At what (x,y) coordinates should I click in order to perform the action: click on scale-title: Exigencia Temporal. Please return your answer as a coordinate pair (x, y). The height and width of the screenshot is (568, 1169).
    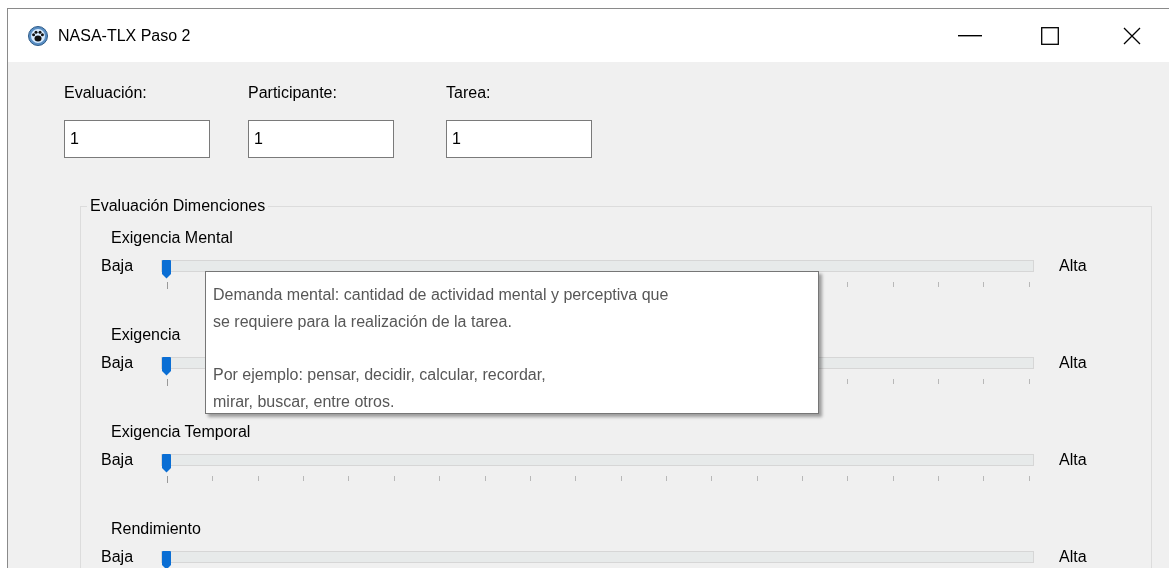
    Looking at the image, I should click on (181, 432).